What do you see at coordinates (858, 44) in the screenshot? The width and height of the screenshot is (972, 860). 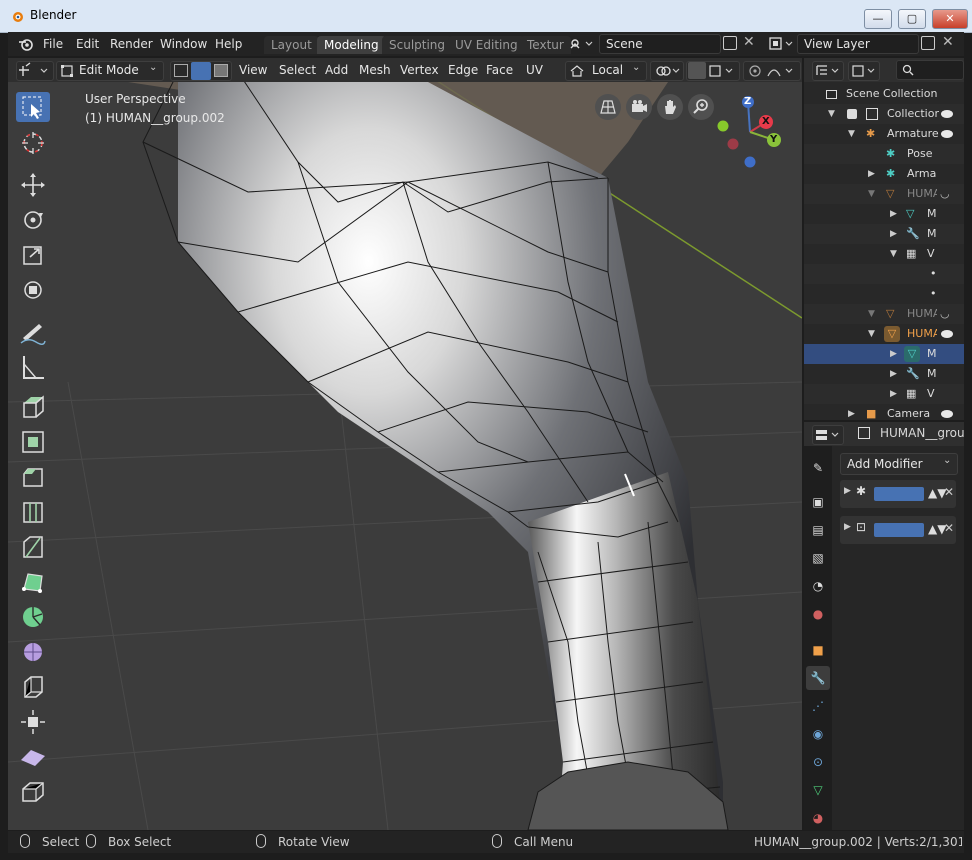 I see `view-layer-field: View Layer` at bounding box center [858, 44].